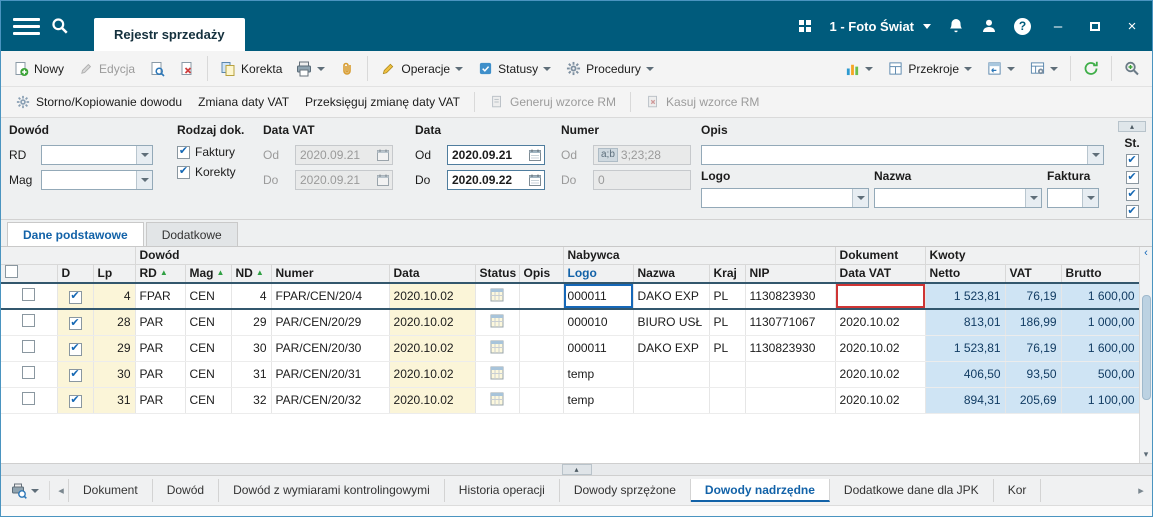  What do you see at coordinates (60, 26) in the screenshot?
I see `search-icon` at bounding box center [60, 26].